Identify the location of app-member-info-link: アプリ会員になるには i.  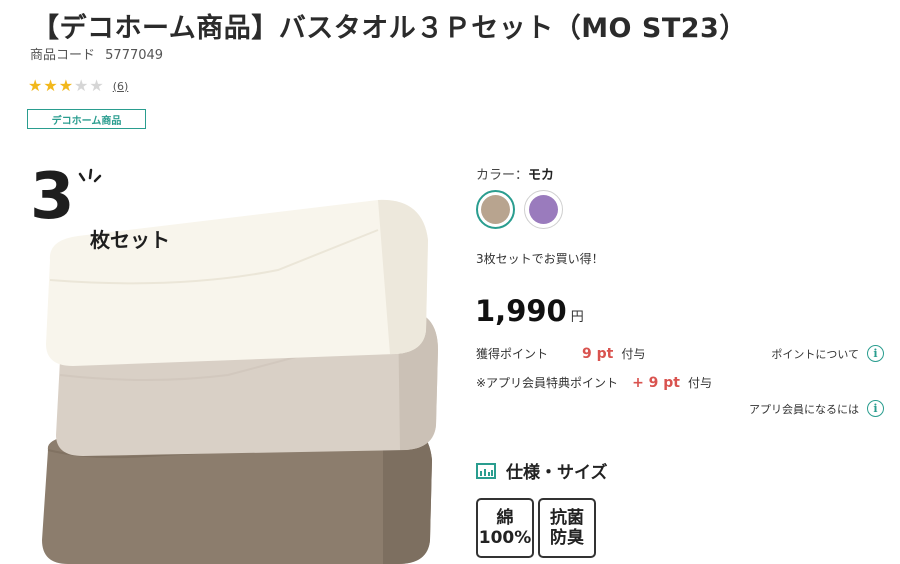
(816, 408).